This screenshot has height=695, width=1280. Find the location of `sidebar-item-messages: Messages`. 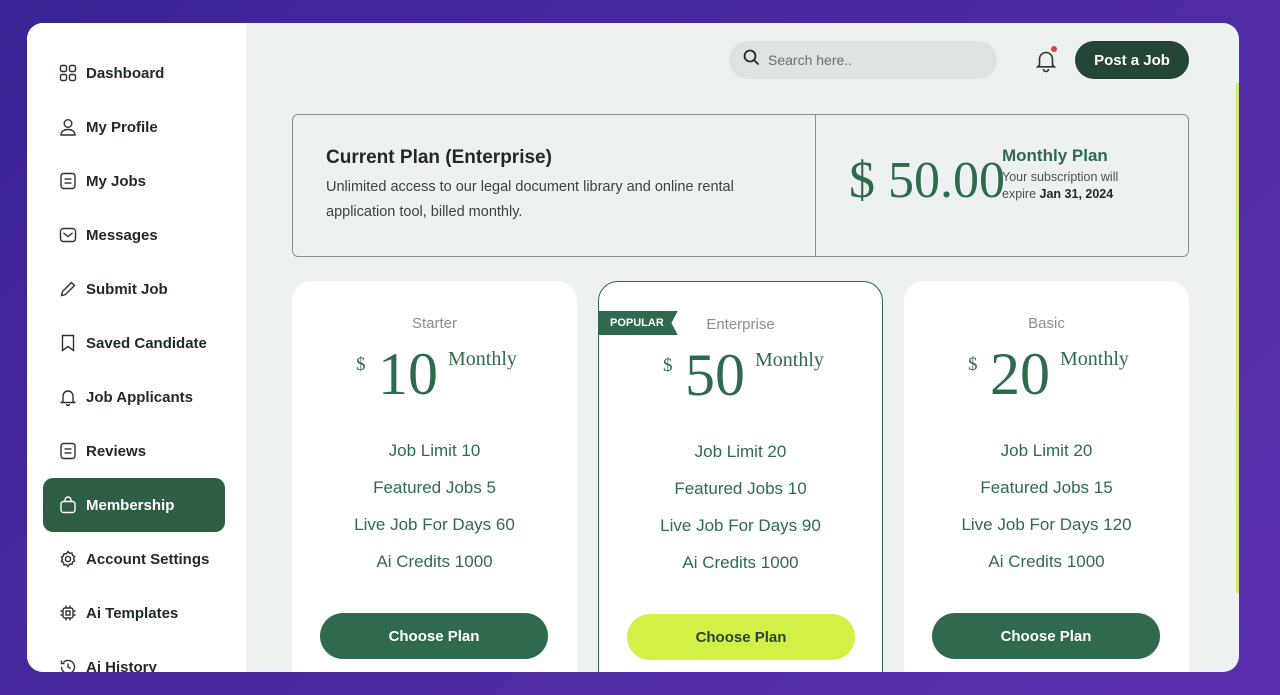

sidebar-item-messages: Messages is located at coordinates (134, 235).